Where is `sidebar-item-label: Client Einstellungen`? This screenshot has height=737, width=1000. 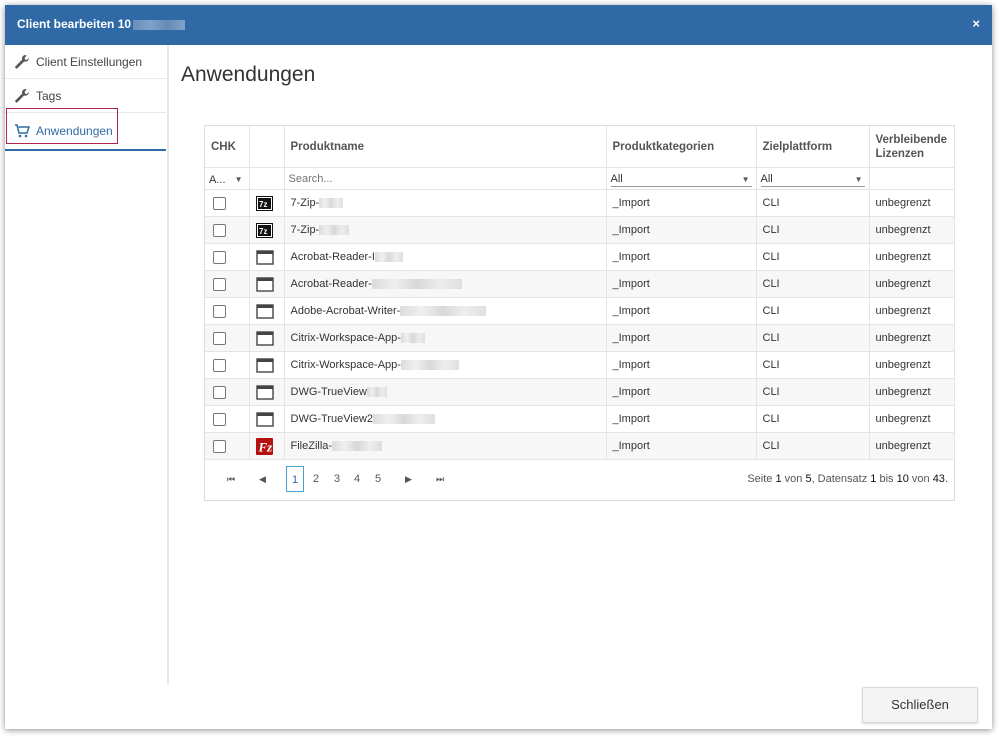 sidebar-item-label: Client Einstellungen is located at coordinates (89, 61).